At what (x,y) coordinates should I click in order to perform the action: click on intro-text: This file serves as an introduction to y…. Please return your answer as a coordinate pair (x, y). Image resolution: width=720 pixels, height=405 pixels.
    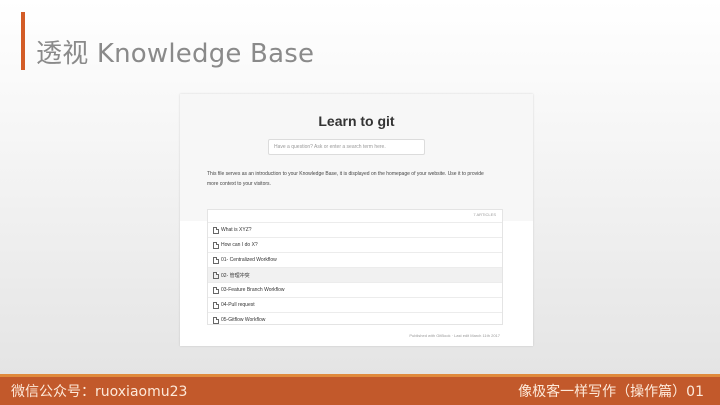
    Looking at the image, I should click on (357, 179).